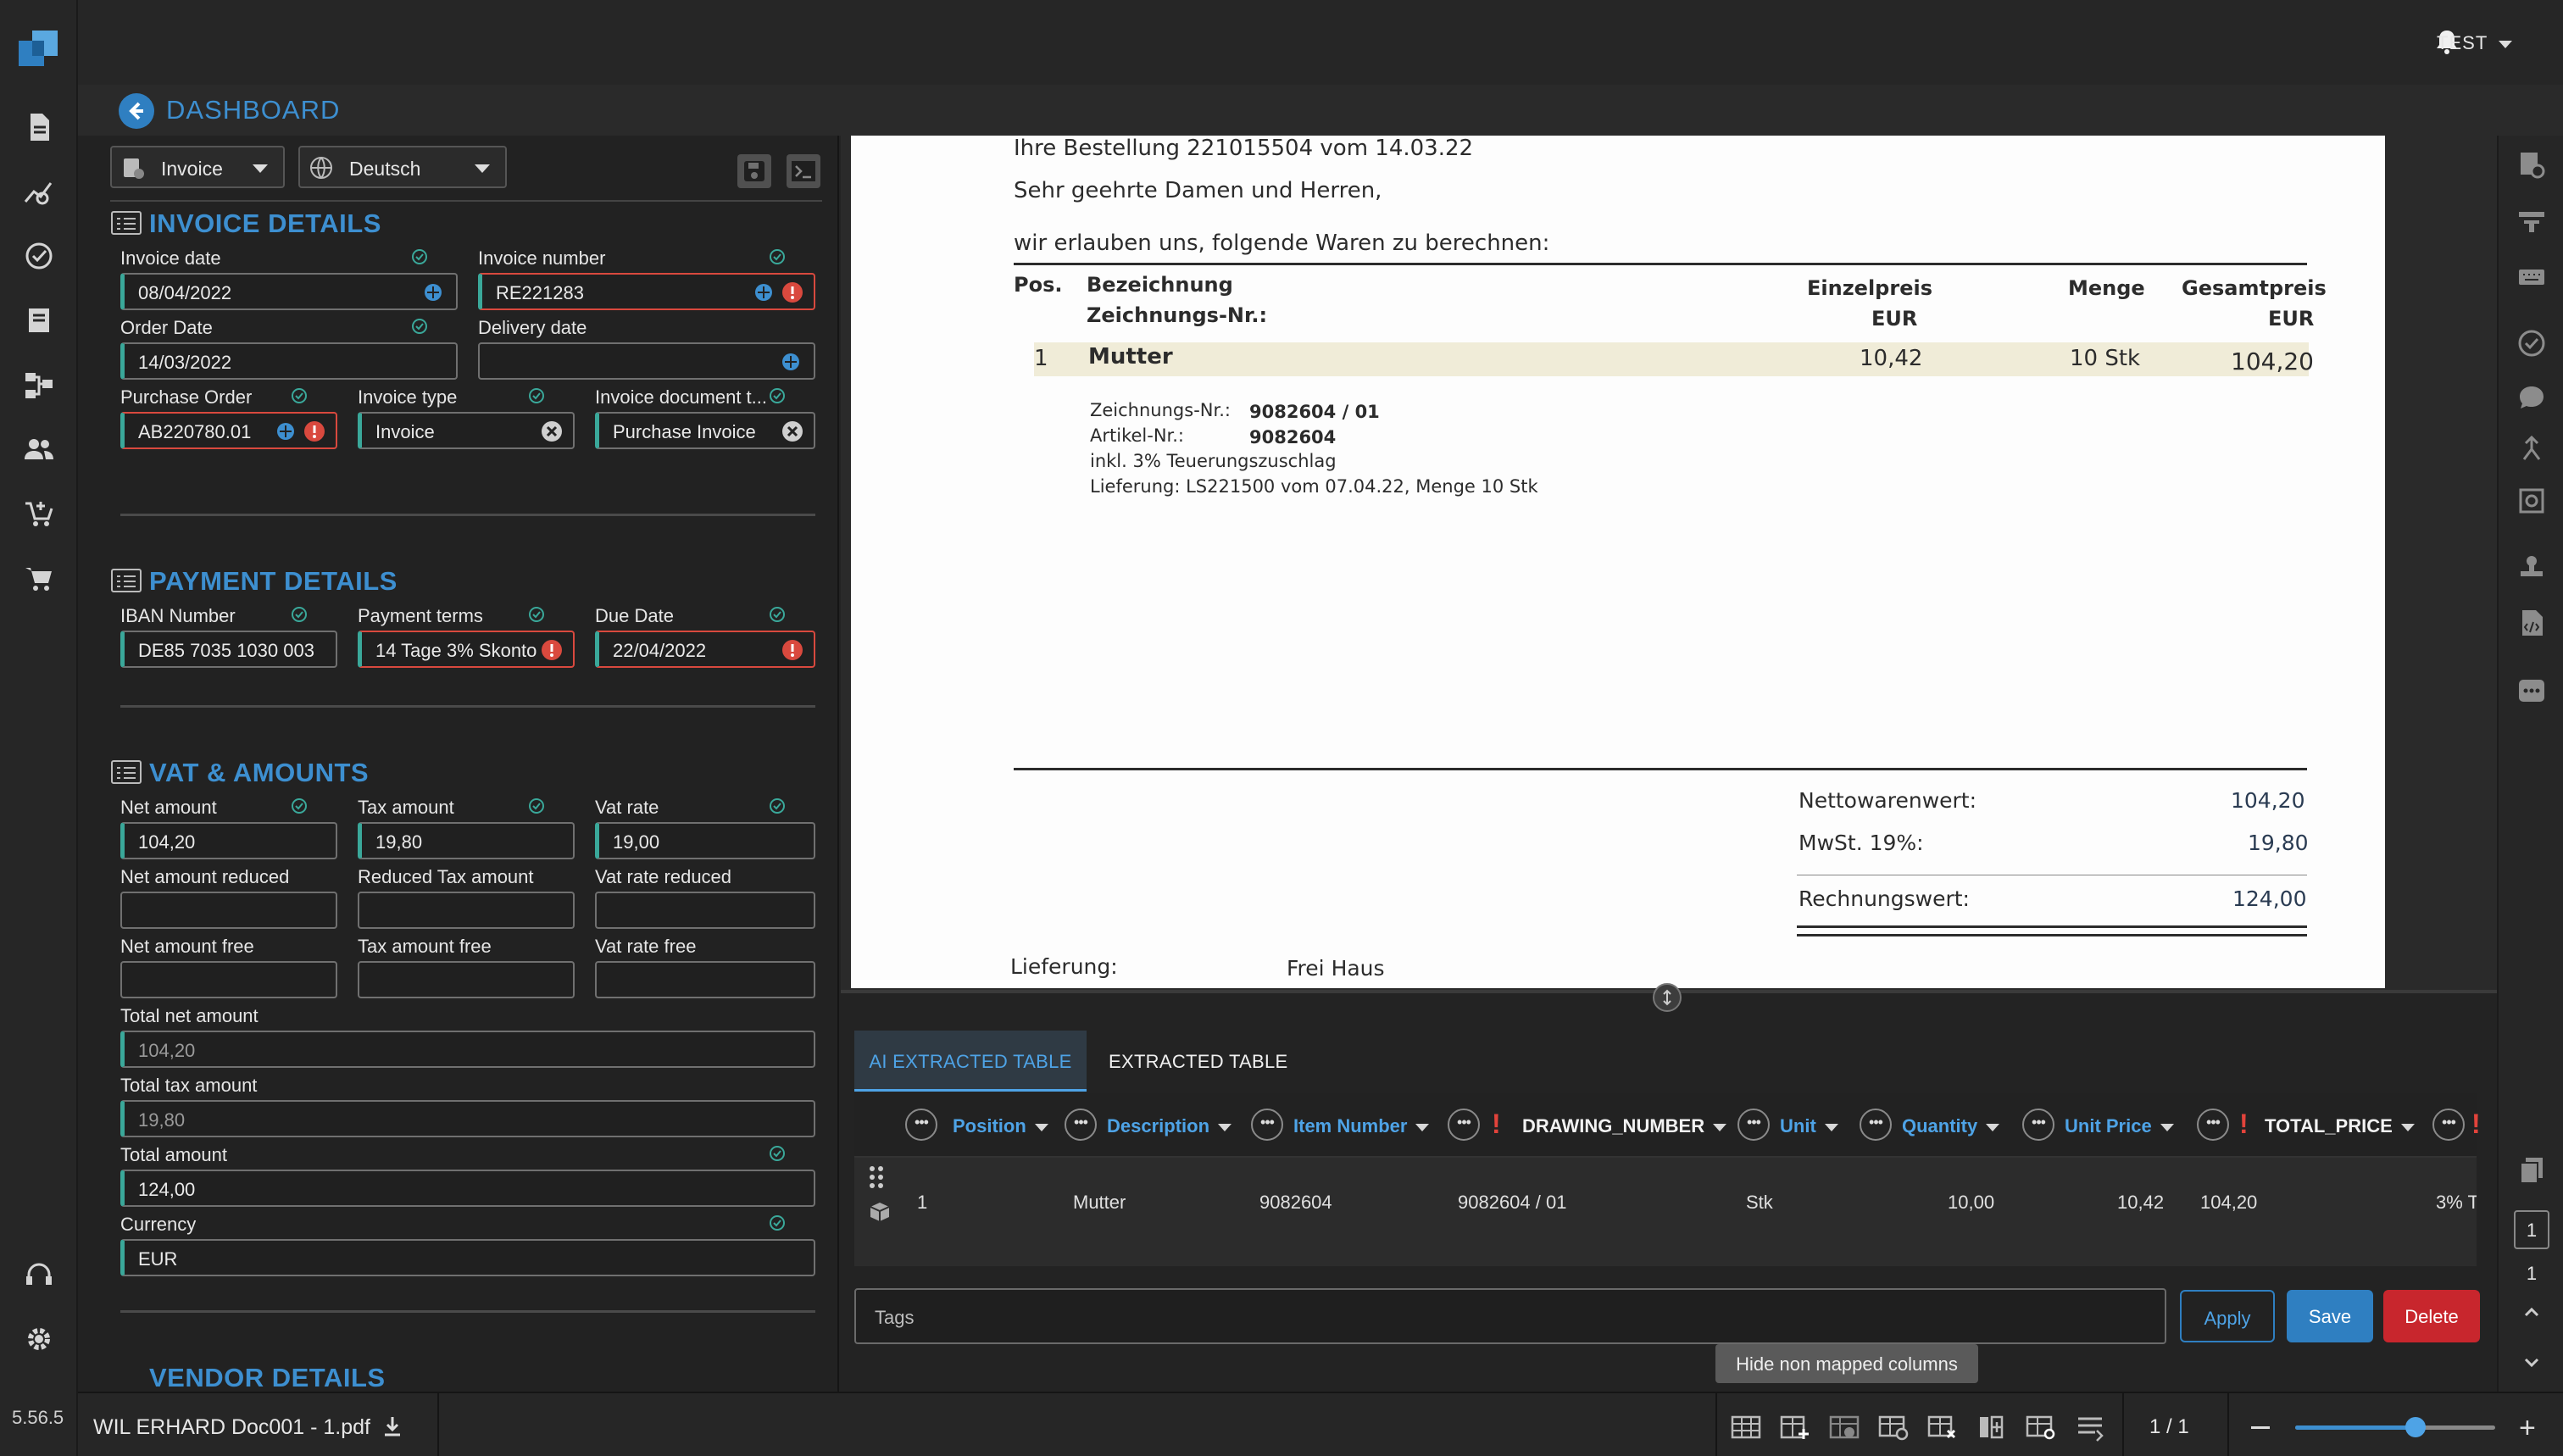 The width and height of the screenshot is (2563, 1456). I want to click on add-table-icon, so click(1795, 1427).